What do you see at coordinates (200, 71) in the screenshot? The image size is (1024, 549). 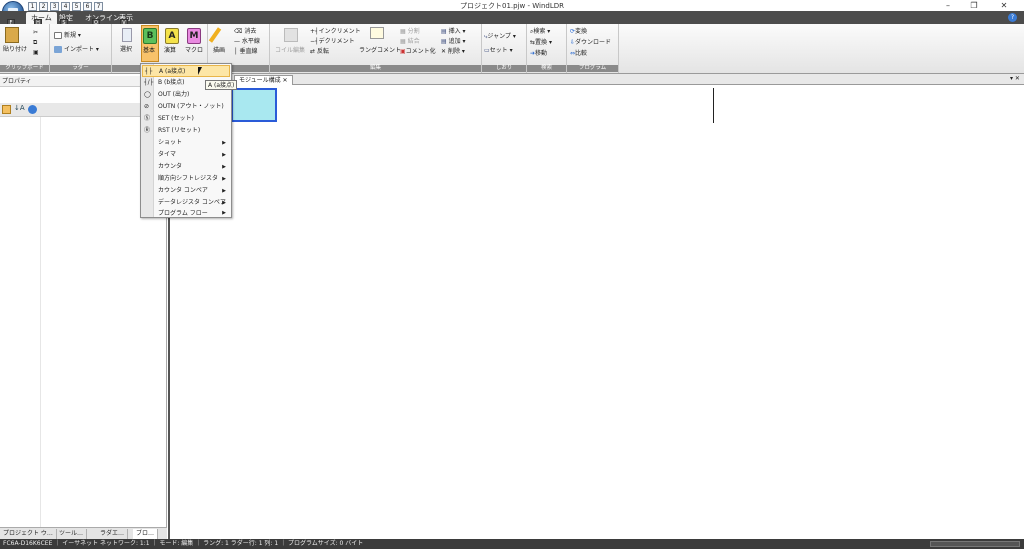 I see `mouse-pointer-icon` at bounding box center [200, 71].